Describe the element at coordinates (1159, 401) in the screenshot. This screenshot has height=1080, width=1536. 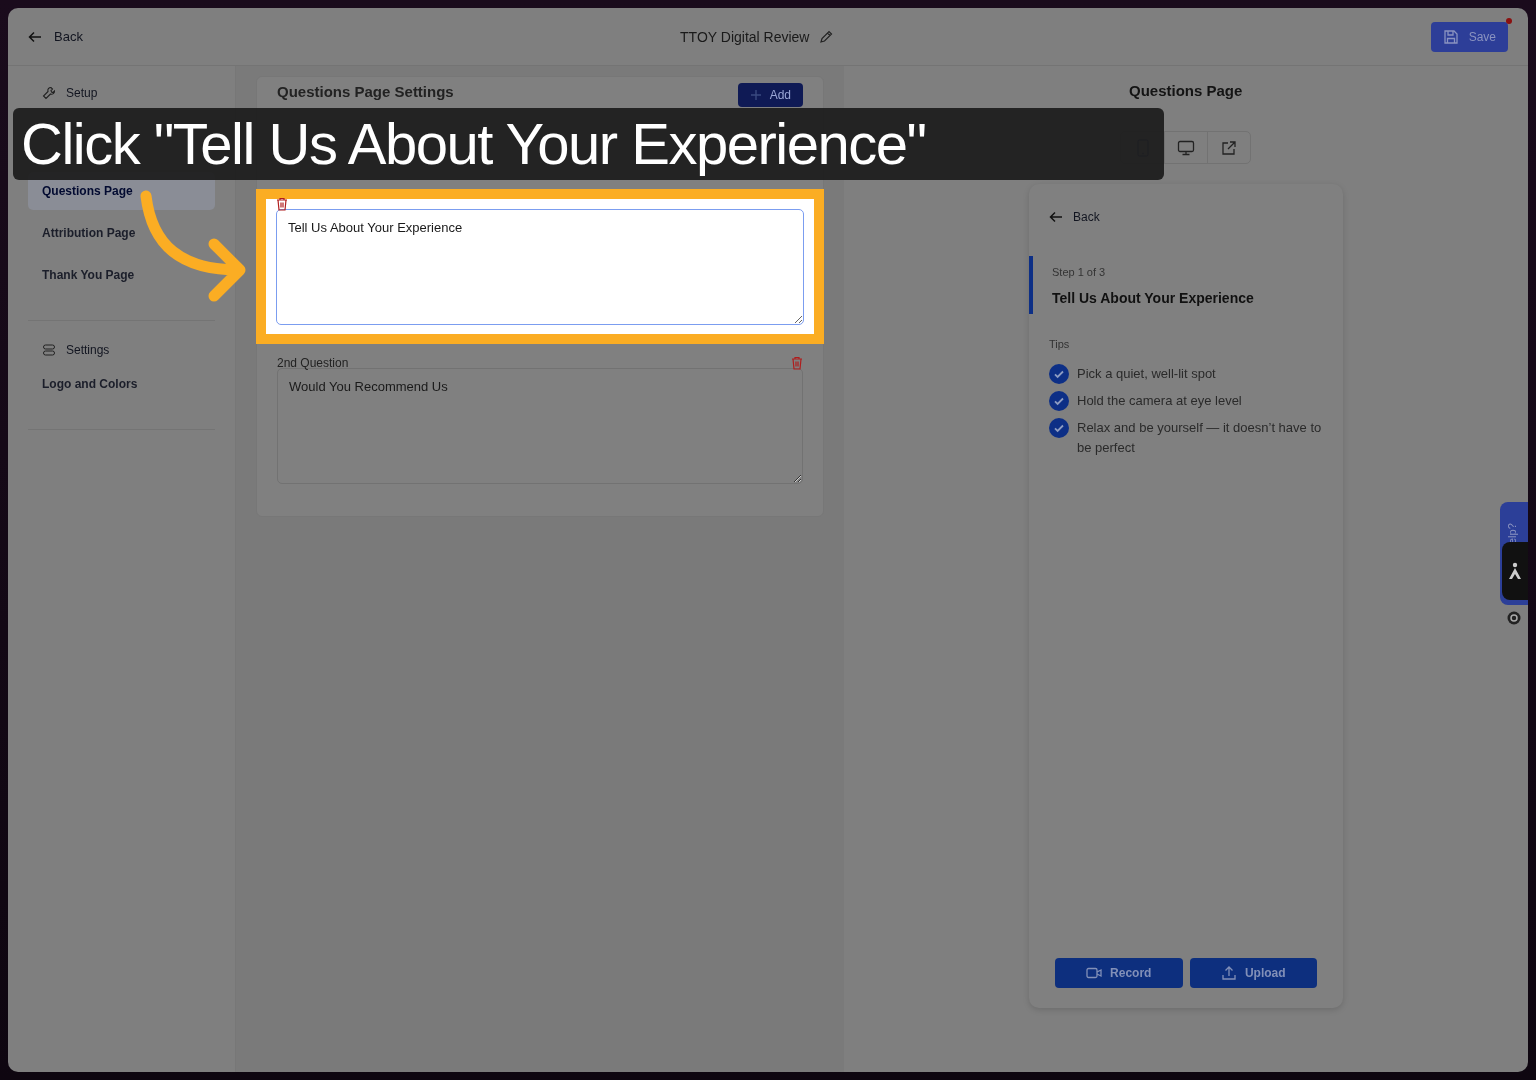
I see `tip-text: Hold the camera at eye level` at that location.